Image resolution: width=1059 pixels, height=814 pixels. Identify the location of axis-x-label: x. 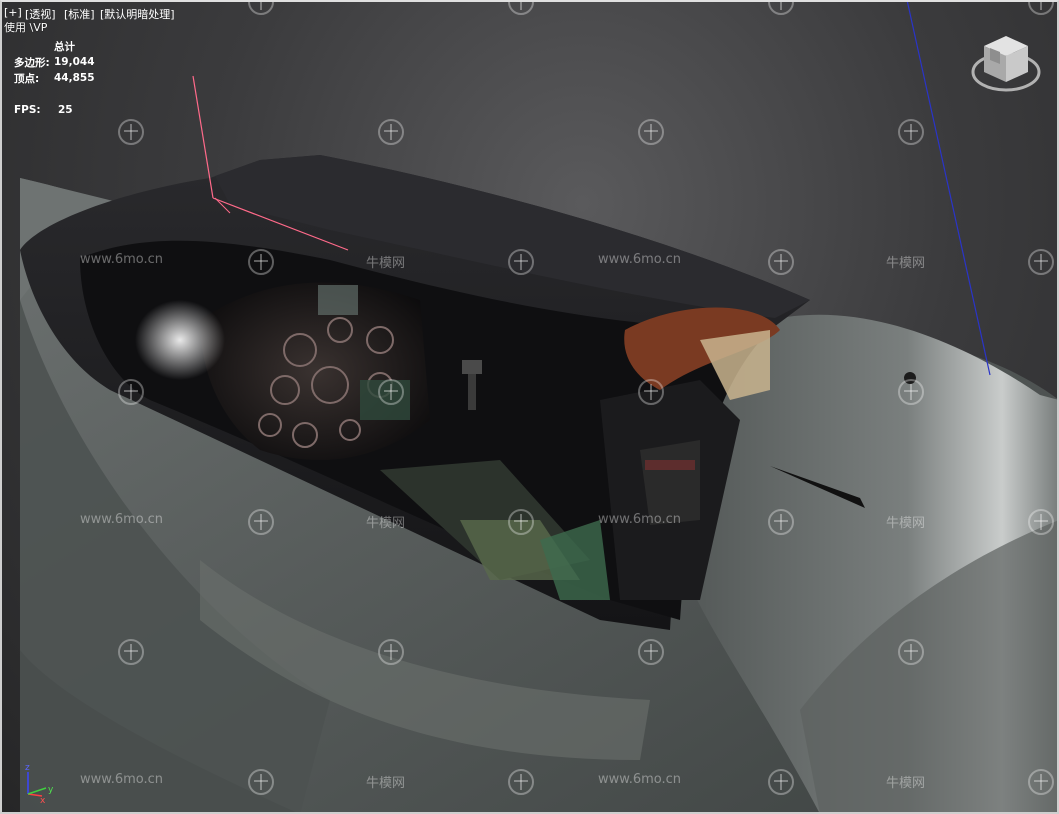
(43, 800).